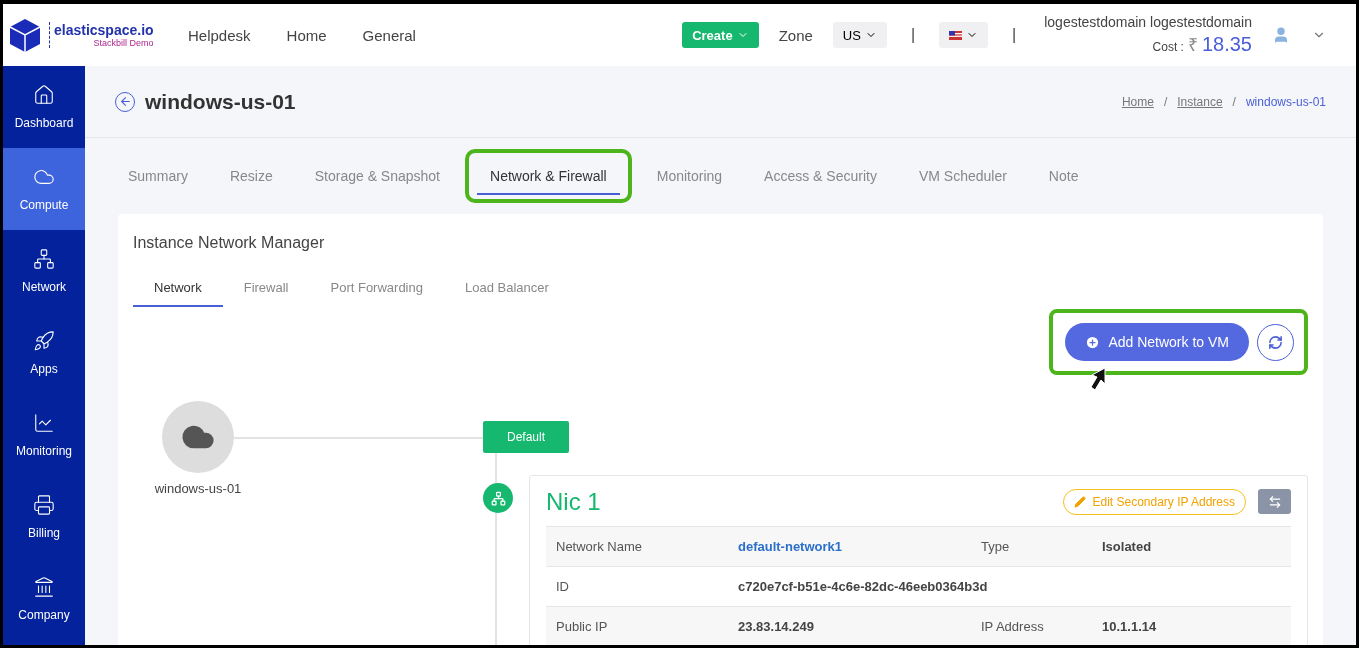 This screenshot has height=648, width=1359. Describe the element at coordinates (776, 626) in the screenshot. I see `field-value: 23.83.14.249` at that location.